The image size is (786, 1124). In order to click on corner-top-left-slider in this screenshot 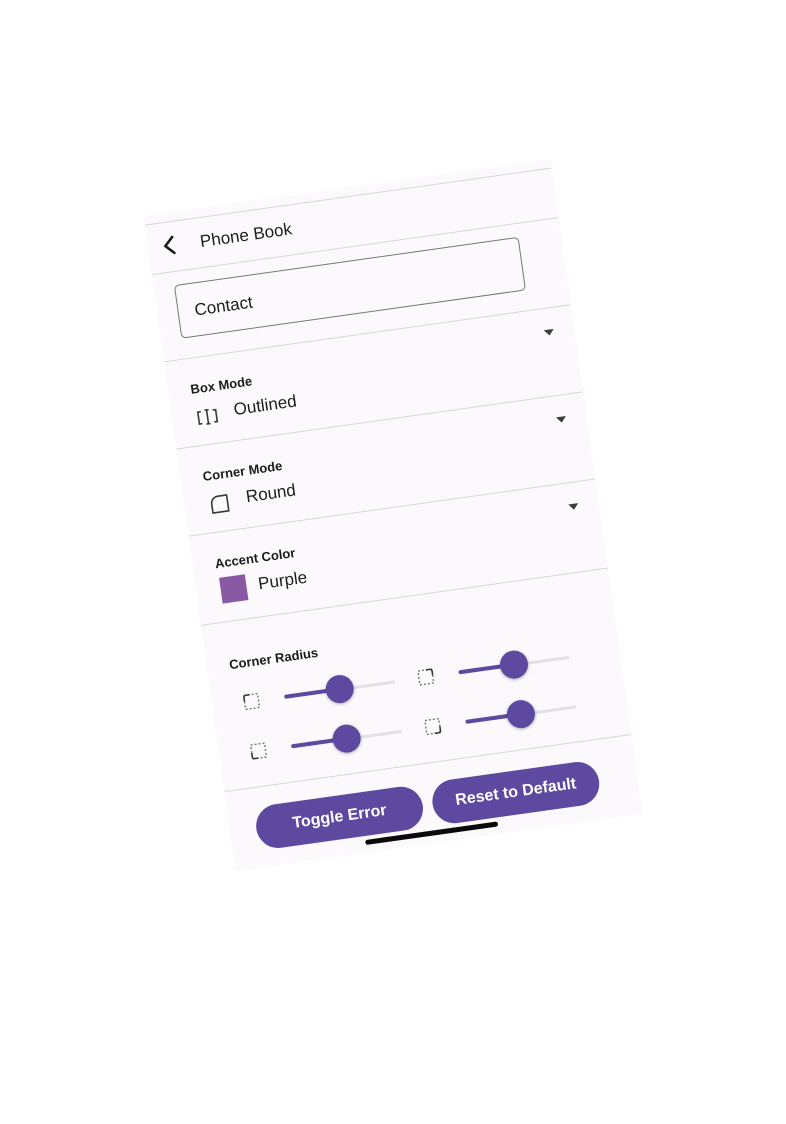, I will do `click(339, 688)`.